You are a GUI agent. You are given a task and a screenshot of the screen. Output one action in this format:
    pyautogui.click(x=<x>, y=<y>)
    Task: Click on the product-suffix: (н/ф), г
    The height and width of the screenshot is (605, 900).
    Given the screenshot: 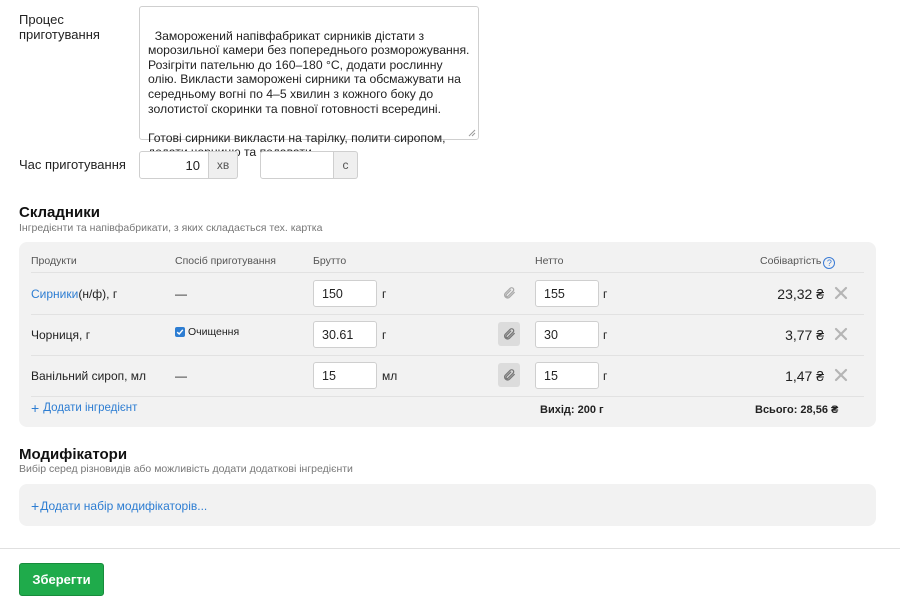 What is the action you would take?
    pyautogui.click(x=98, y=293)
    